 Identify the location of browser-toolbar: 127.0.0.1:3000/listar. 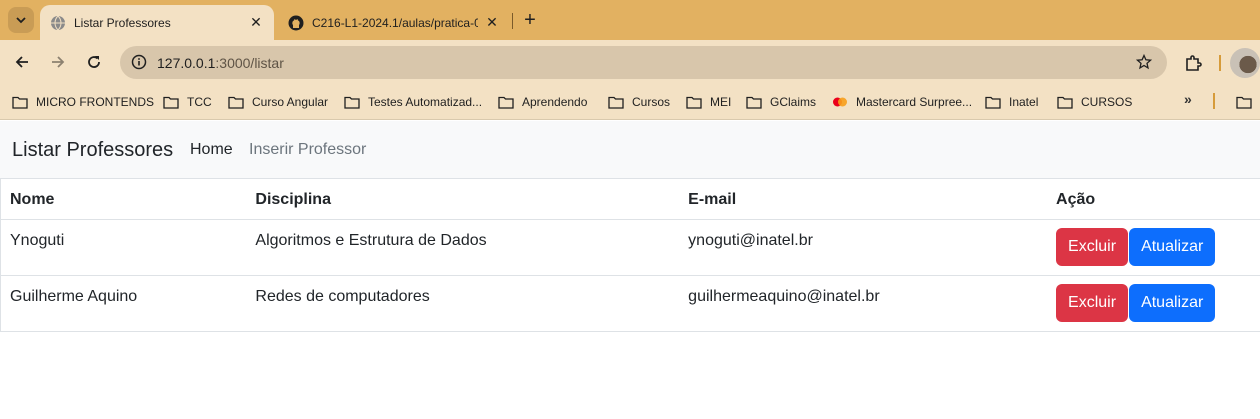
(630, 62).